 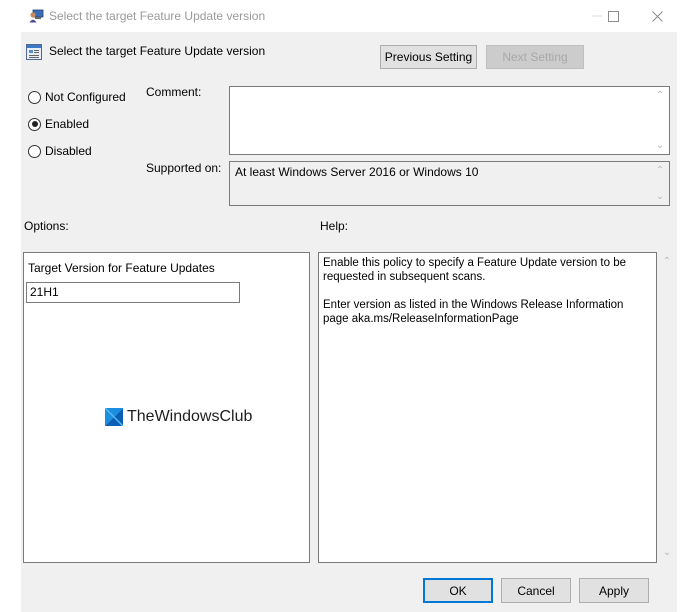 I want to click on windows-logo-icon, so click(x=114, y=417).